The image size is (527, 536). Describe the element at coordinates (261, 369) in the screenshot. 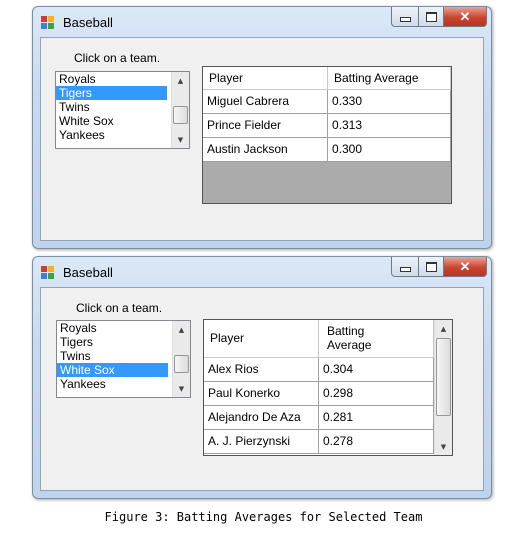

I see `player-name-cell: Alex Rios` at that location.